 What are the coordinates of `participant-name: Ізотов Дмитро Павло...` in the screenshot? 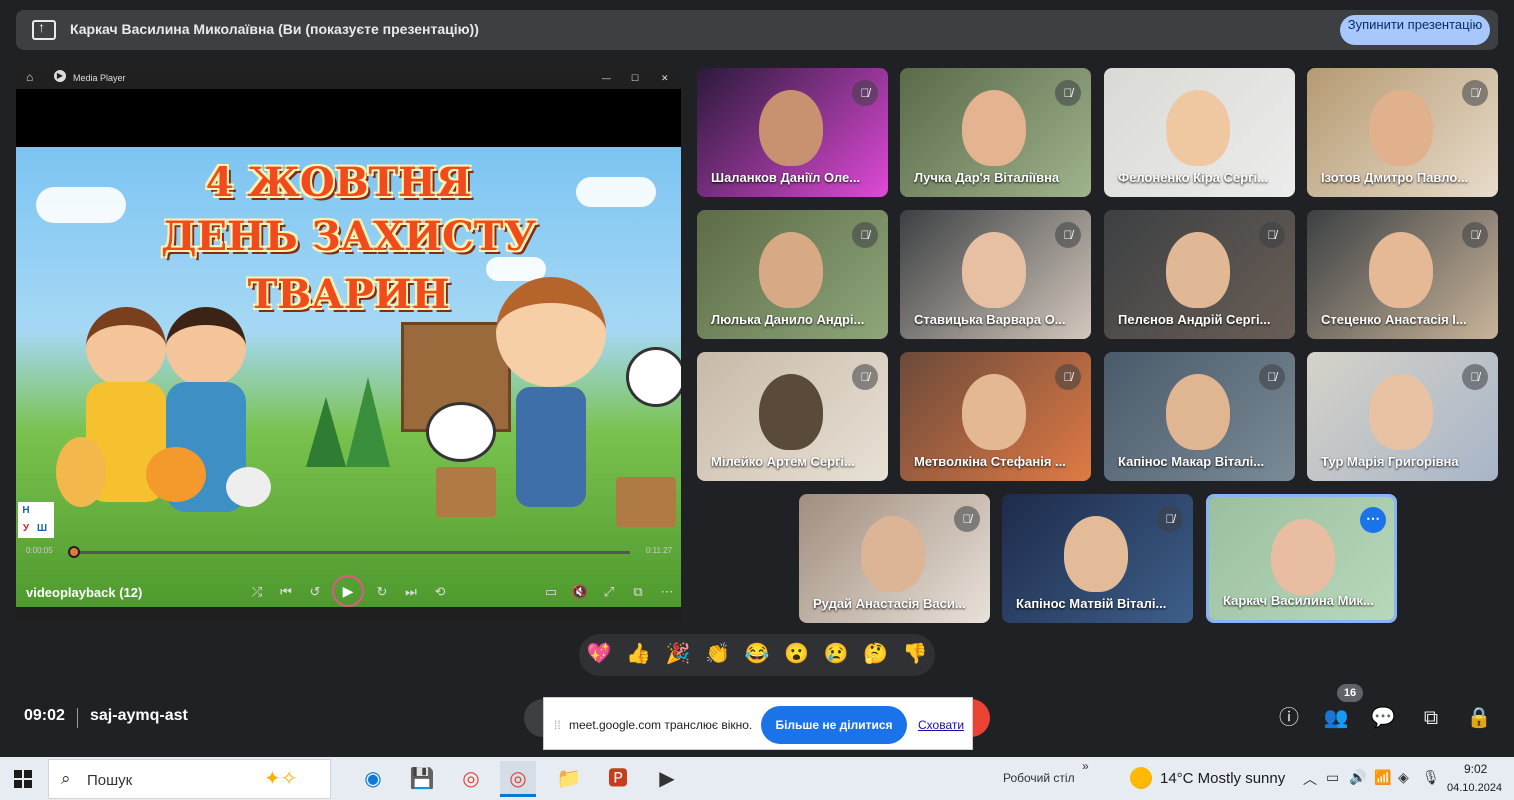 It's located at (1395, 177).